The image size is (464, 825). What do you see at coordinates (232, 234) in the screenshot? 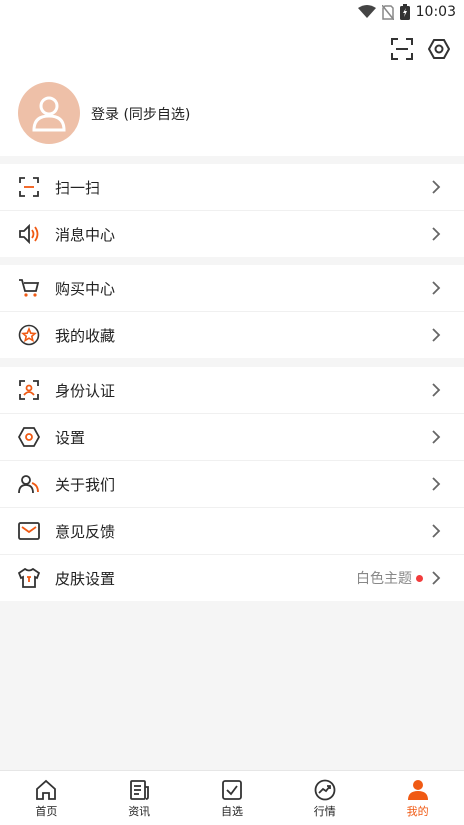
I see `menu-item-message-center: 消息中心` at bounding box center [232, 234].